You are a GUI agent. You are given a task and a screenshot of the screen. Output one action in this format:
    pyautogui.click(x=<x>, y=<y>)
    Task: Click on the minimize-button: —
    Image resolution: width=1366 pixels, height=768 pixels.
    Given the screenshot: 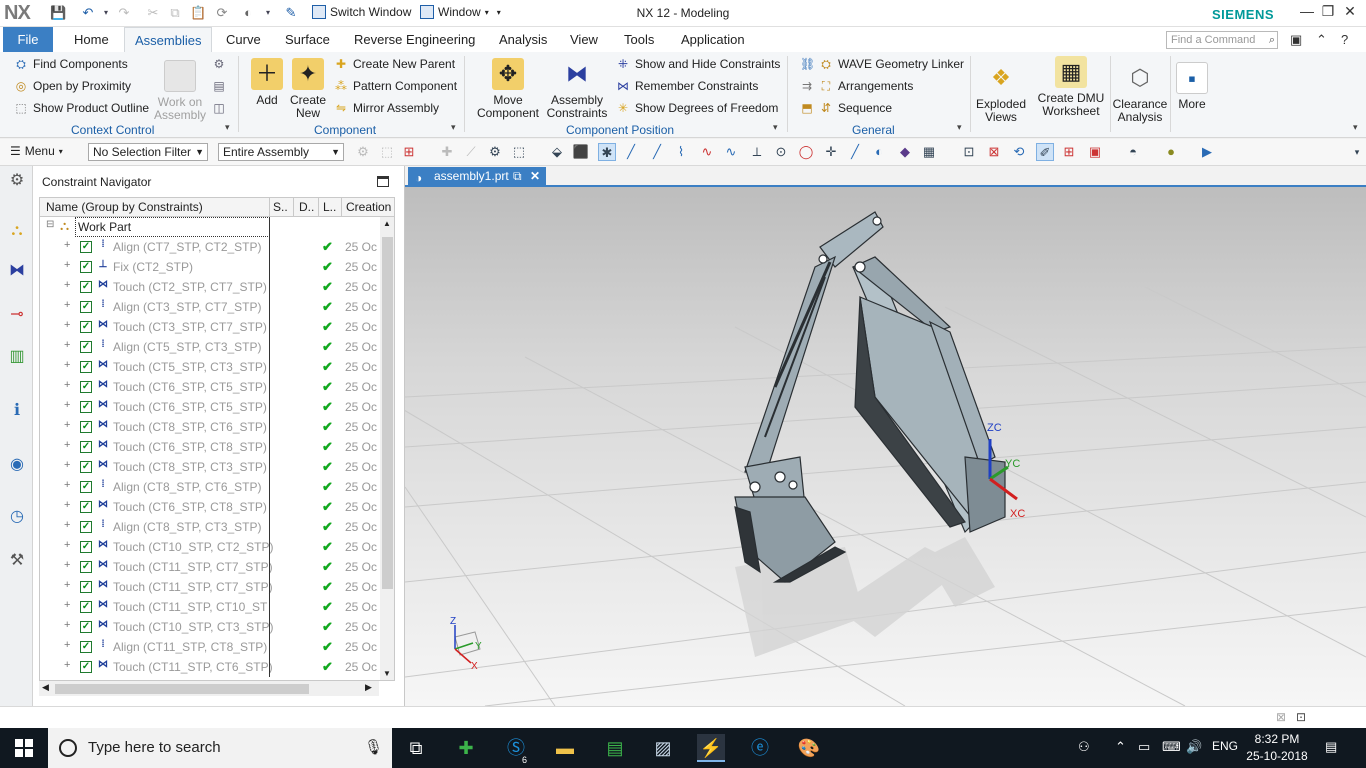 What is the action you would take?
    pyautogui.click(x=1307, y=11)
    